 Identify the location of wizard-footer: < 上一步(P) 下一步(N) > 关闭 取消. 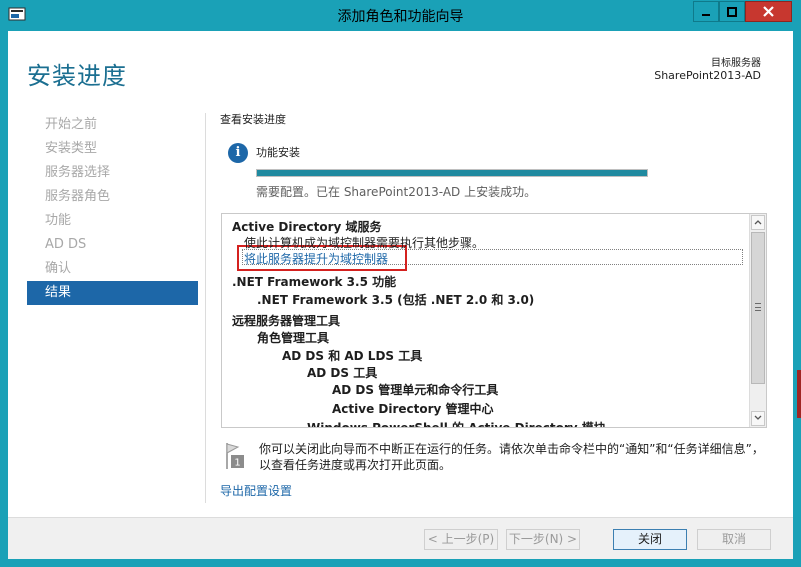
(400, 538).